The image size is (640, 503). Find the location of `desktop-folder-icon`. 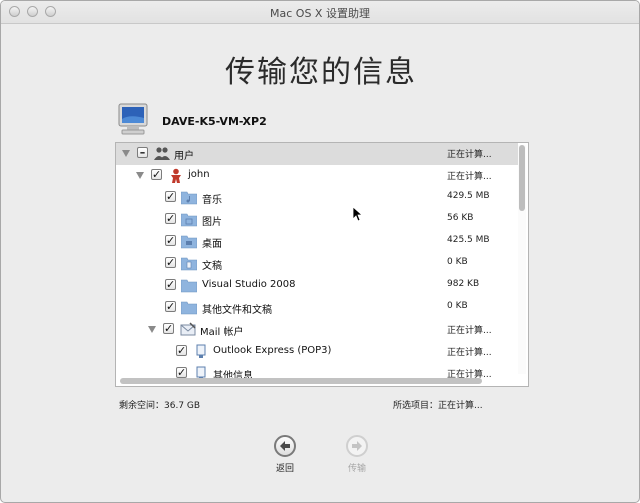

desktop-folder-icon is located at coordinates (189, 242).